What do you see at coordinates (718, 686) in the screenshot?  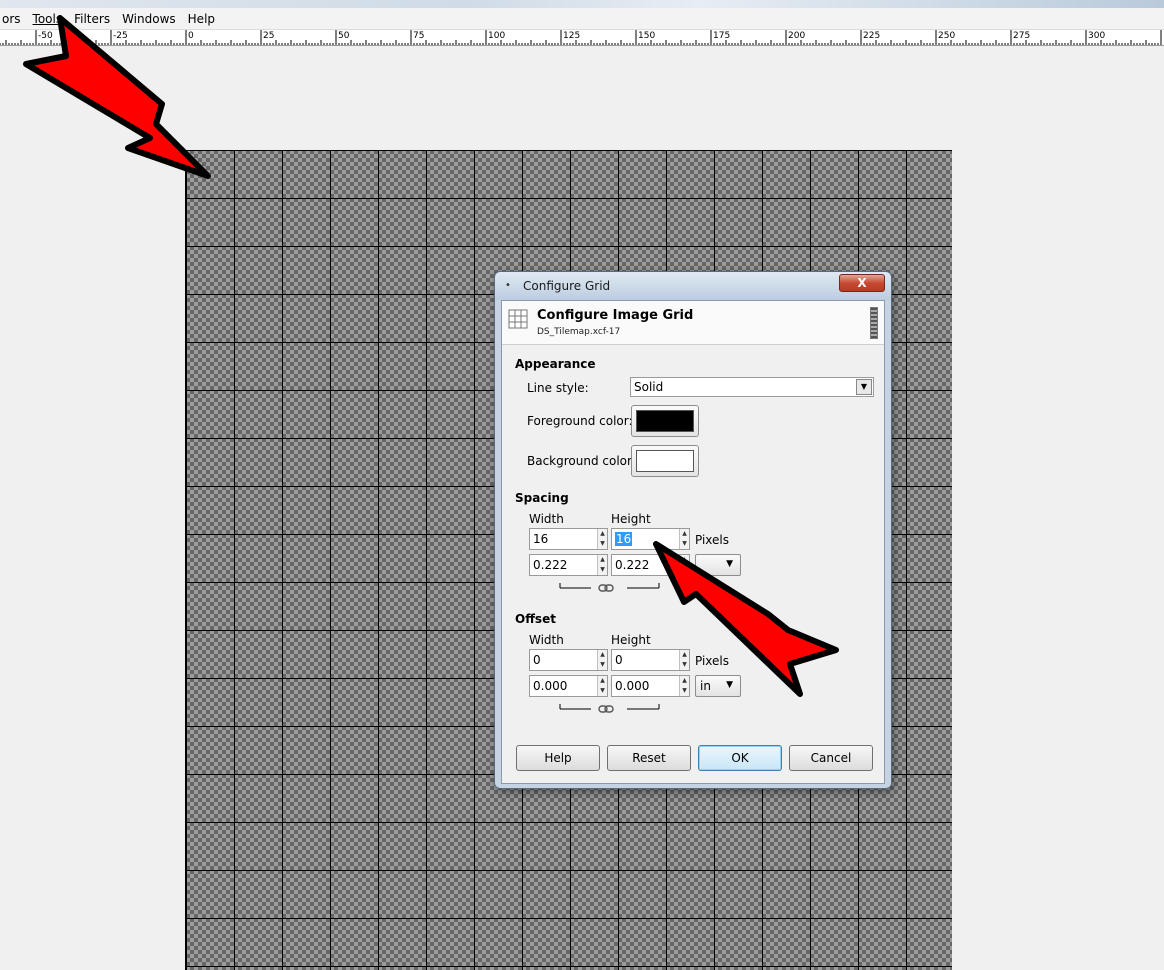 I see `offset-unit-select: in ▼` at bounding box center [718, 686].